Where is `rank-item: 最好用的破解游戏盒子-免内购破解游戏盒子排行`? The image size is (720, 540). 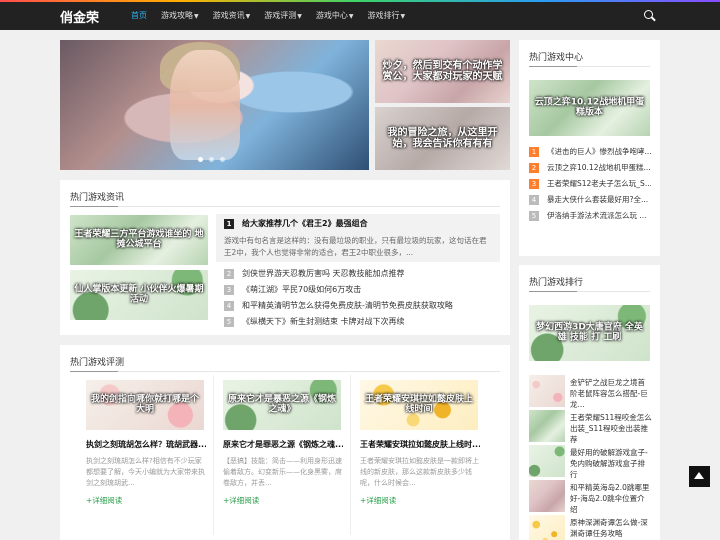
rank-item: 最好用的破解游戏盒子-免内购破解游戏盒子排行 is located at coordinates (590, 462).